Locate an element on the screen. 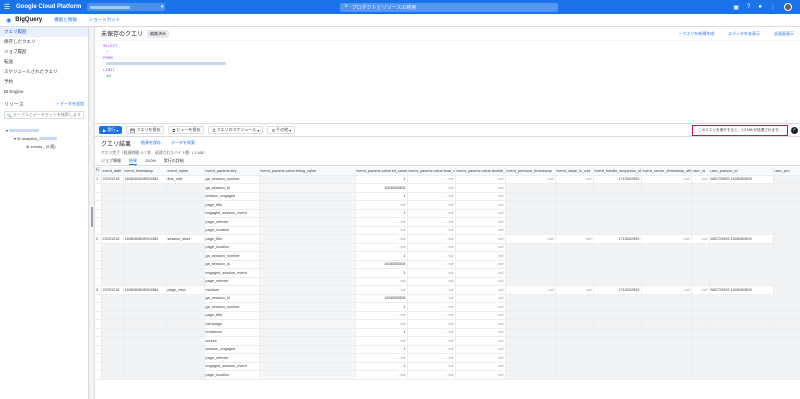 Image resolution: width=800 pixels, height=399 pixels. brand-title: Google Cloud Platform is located at coordinates (48, 7).